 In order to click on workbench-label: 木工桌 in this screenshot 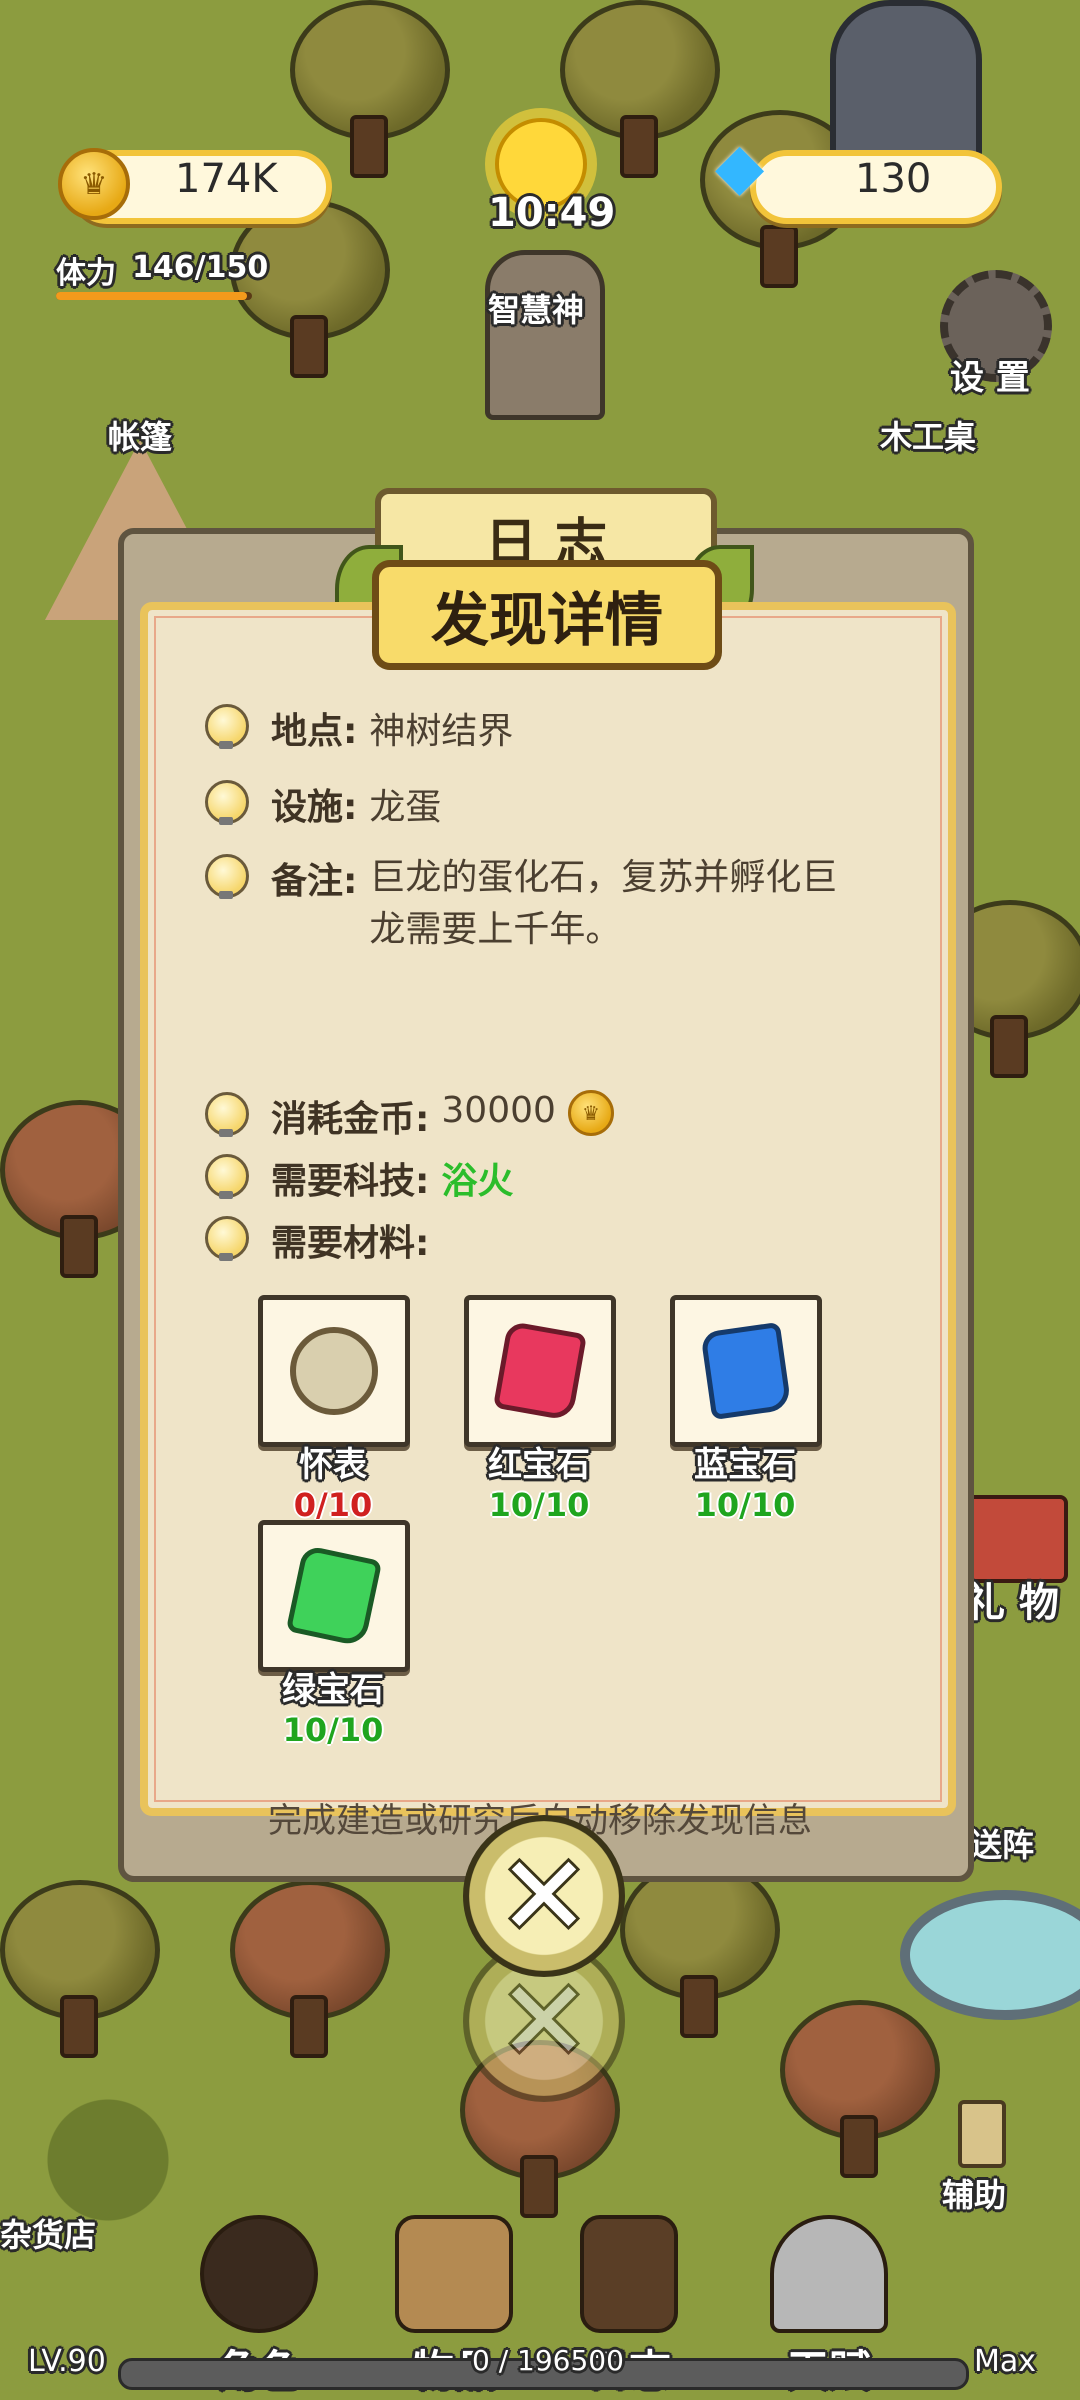, I will do `click(928, 437)`.